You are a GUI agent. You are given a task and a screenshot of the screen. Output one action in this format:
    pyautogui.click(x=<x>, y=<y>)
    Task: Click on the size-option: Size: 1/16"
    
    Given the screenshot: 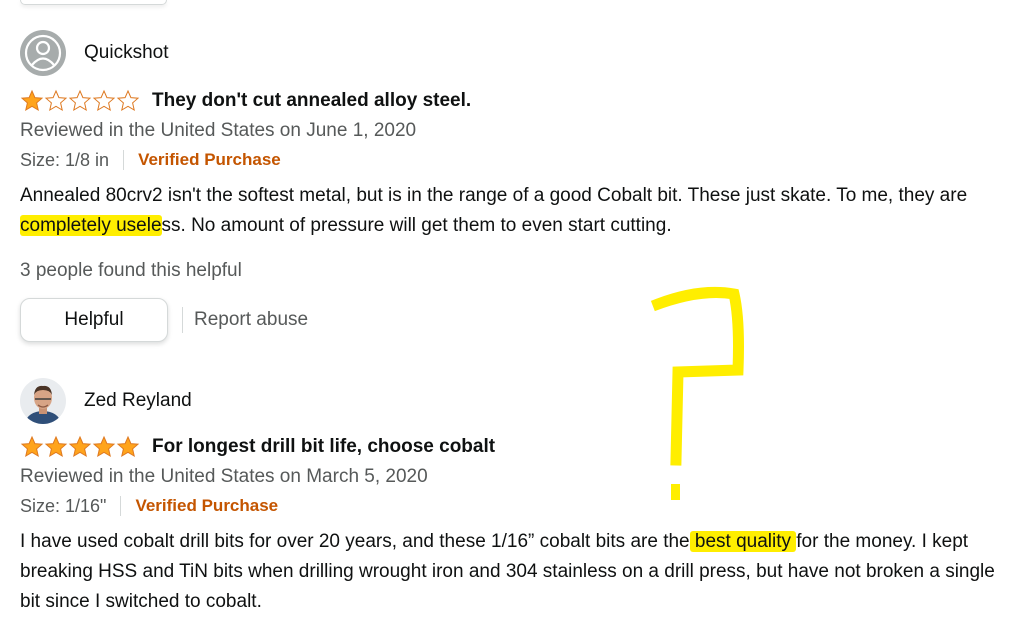 What is the action you would take?
    pyautogui.click(x=63, y=505)
    